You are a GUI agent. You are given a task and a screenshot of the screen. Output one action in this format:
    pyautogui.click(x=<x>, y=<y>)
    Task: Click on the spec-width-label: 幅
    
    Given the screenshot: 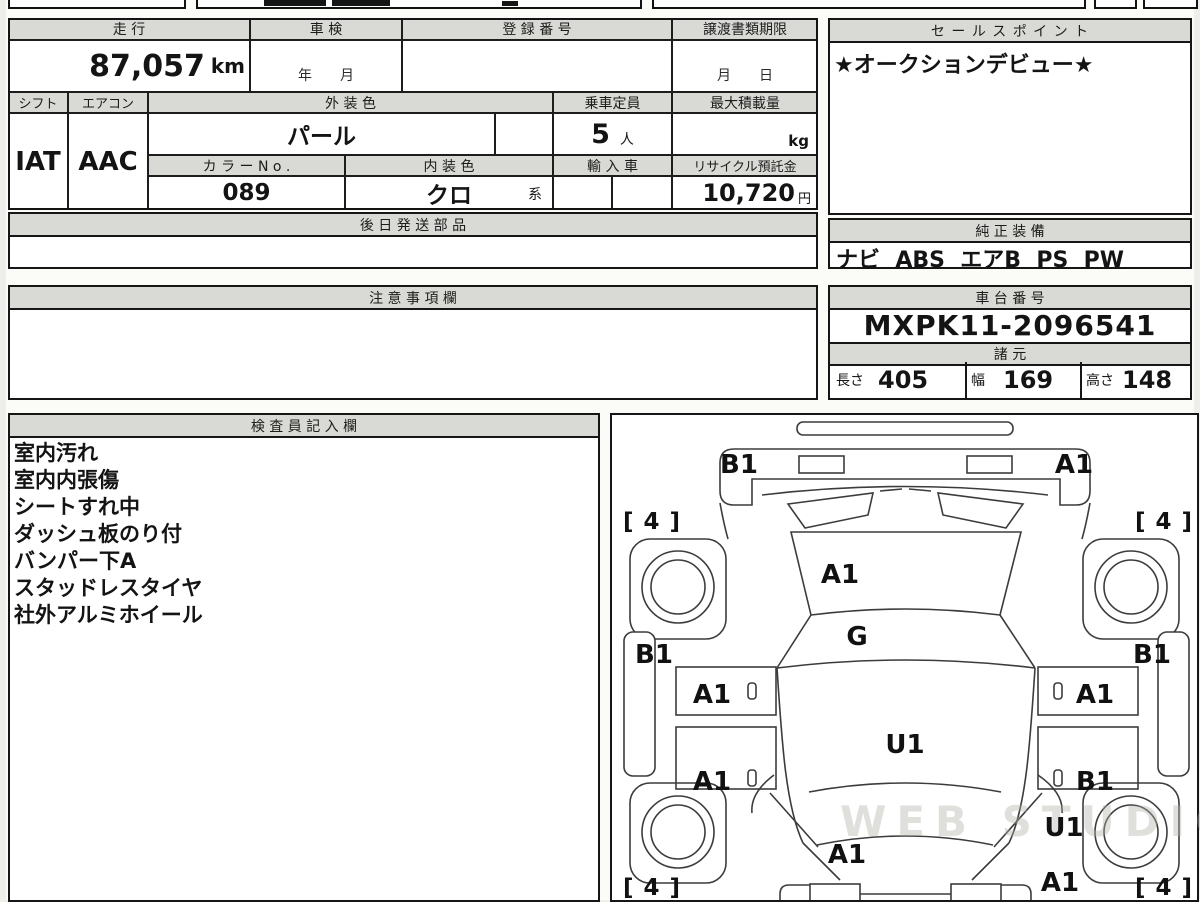 What is the action you would take?
    pyautogui.click(x=978, y=381)
    